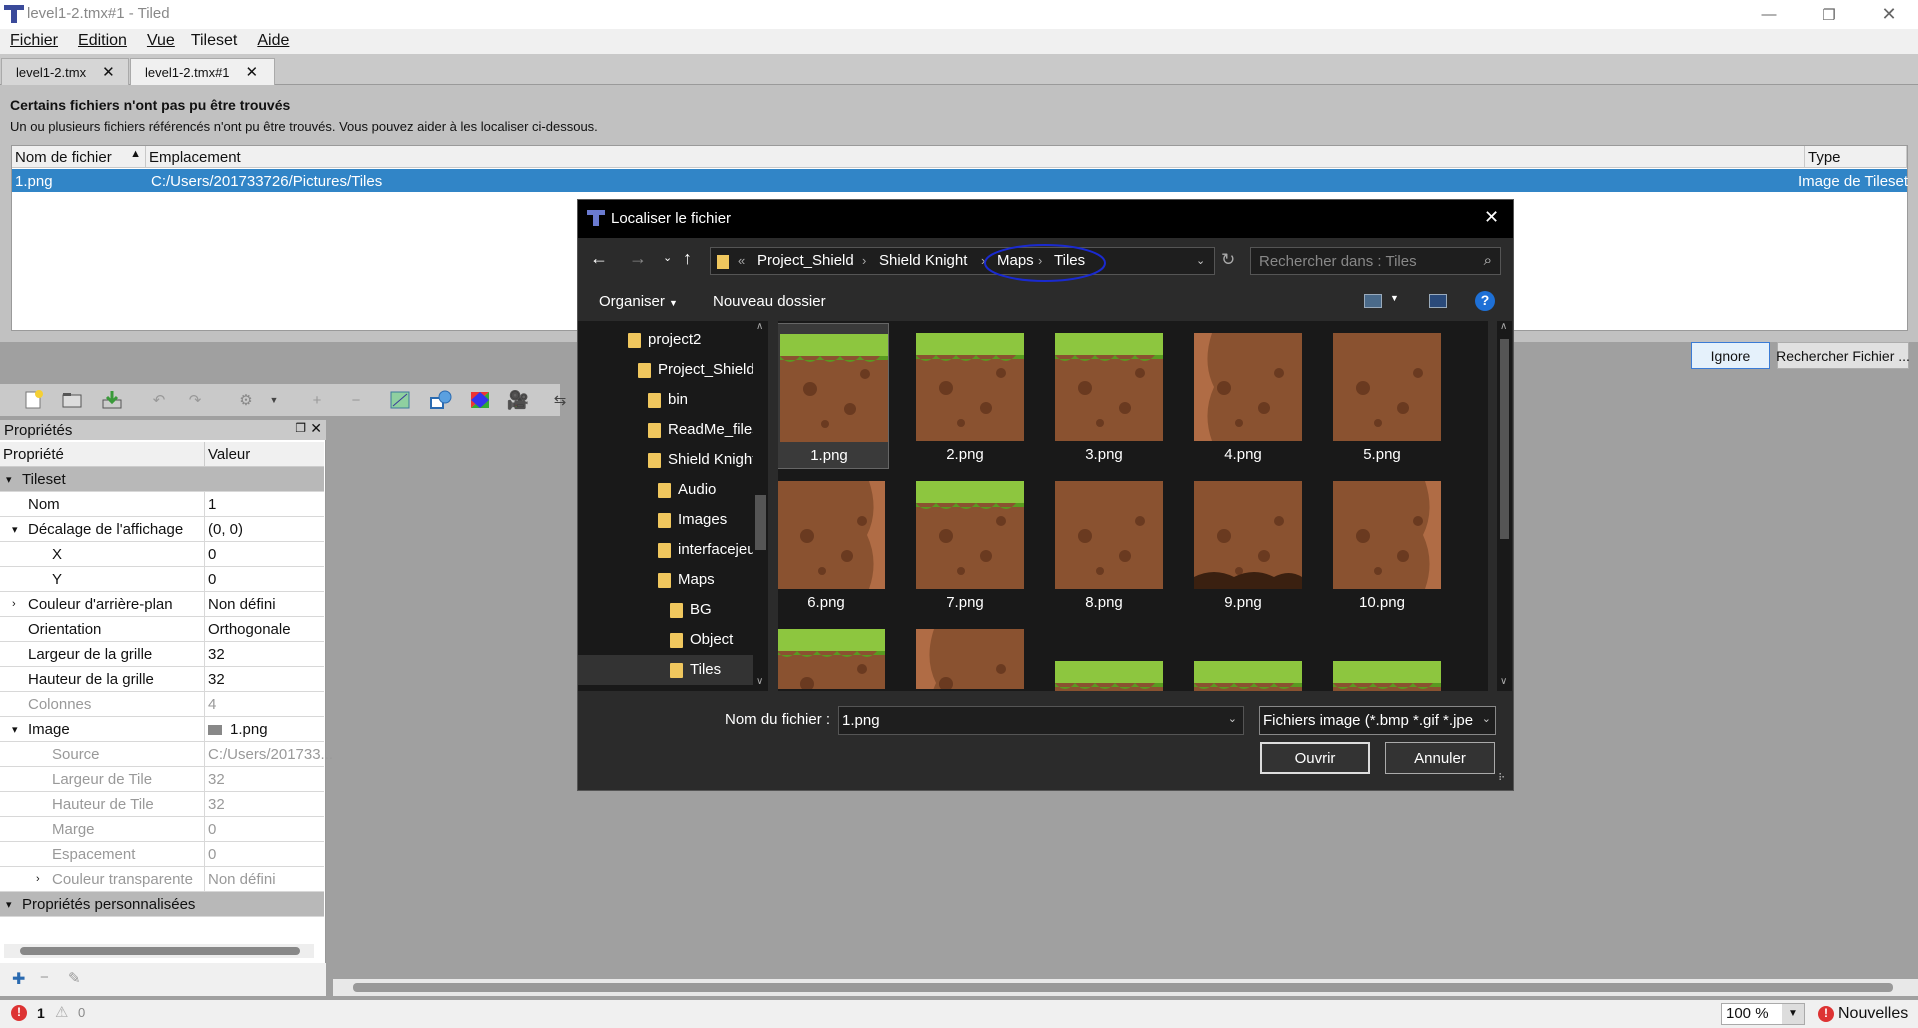  I want to click on property-row: Marge 0, so click(162, 829).